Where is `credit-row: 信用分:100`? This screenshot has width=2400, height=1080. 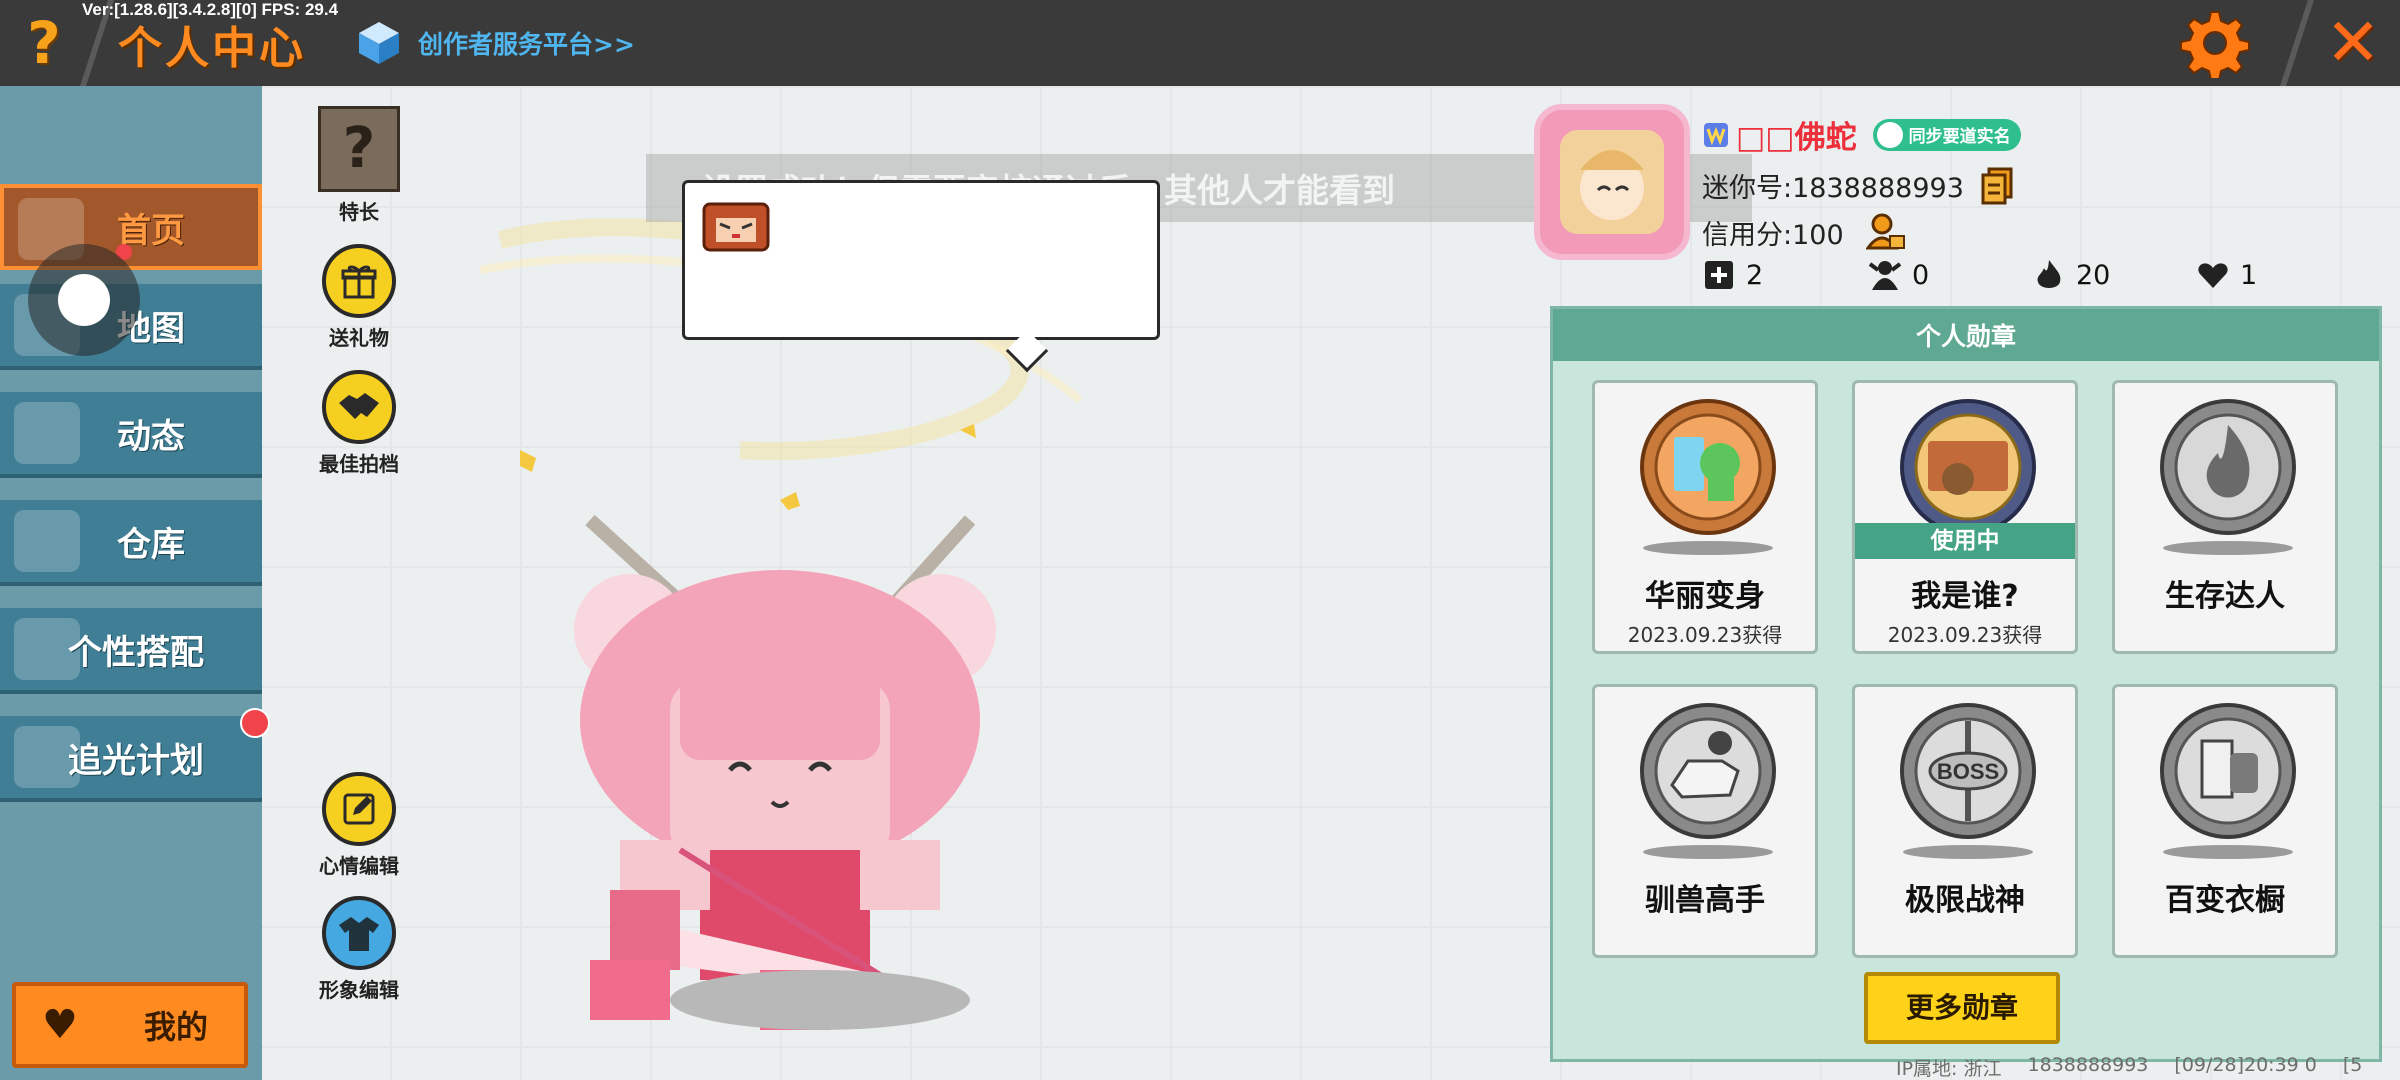 credit-row: 信用分:100 is located at coordinates (1804, 232).